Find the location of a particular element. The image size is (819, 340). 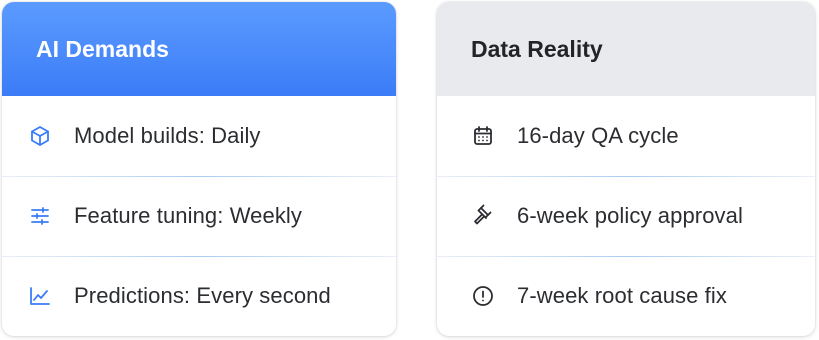

item-label: 7-week root cause fix is located at coordinates (622, 295).